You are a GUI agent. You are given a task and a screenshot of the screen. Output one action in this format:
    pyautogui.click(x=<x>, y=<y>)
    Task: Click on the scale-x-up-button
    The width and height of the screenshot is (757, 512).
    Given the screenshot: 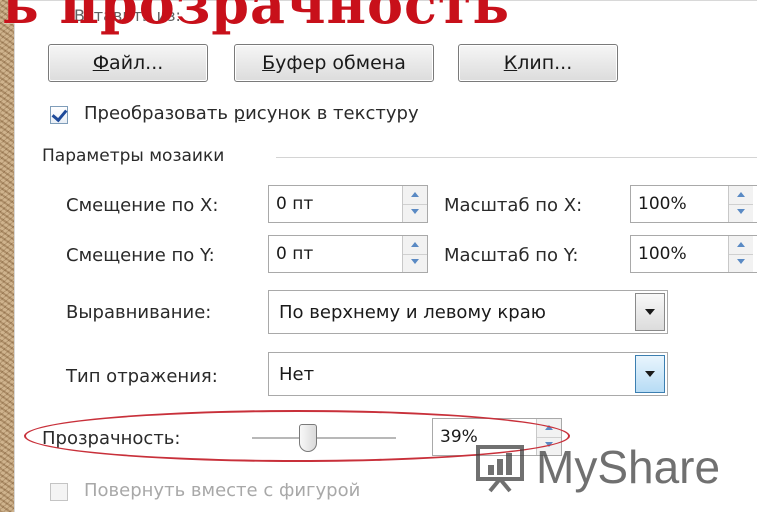 What is the action you would take?
    pyautogui.click(x=741, y=195)
    